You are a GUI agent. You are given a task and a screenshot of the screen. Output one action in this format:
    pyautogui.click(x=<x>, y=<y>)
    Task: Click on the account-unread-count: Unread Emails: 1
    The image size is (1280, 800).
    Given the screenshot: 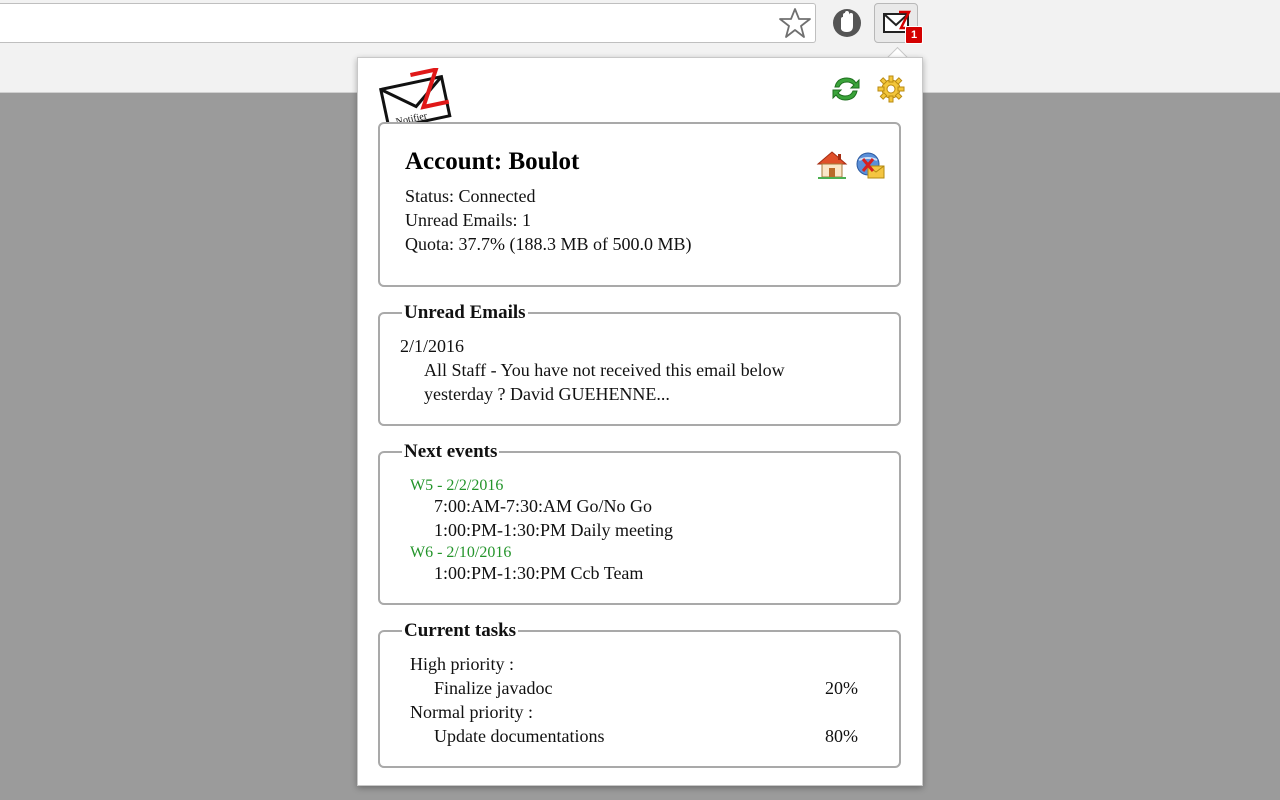 What is the action you would take?
    pyautogui.click(x=468, y=220)
    